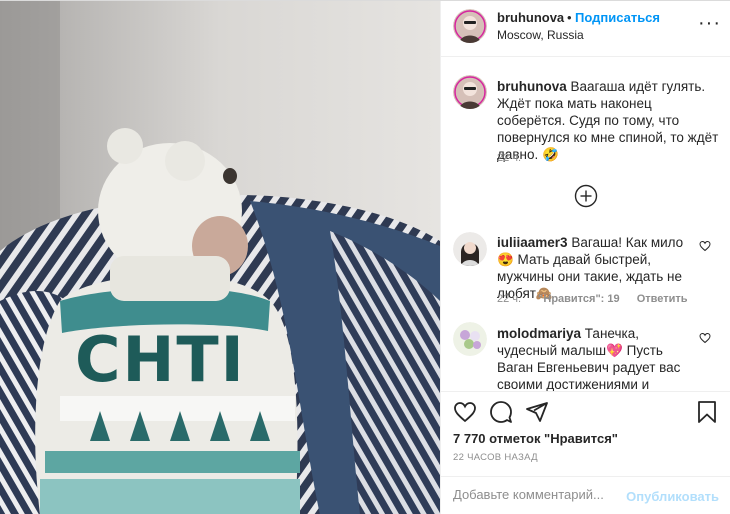  What do you see at coordinates (540, 35) in the screenshot?
I see `location-link: Moscow, Russia` at bounding box center [540, 35].